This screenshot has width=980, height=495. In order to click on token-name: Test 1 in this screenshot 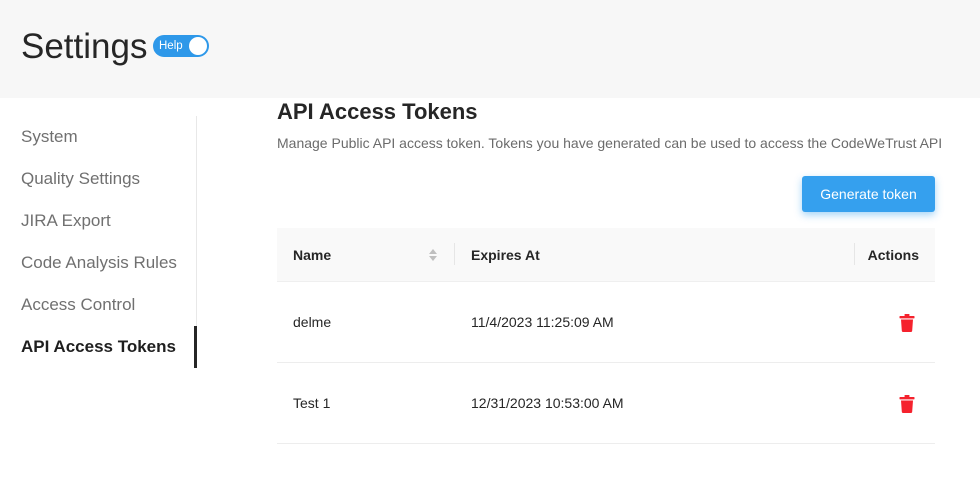, I will do `click(312, 403)`.